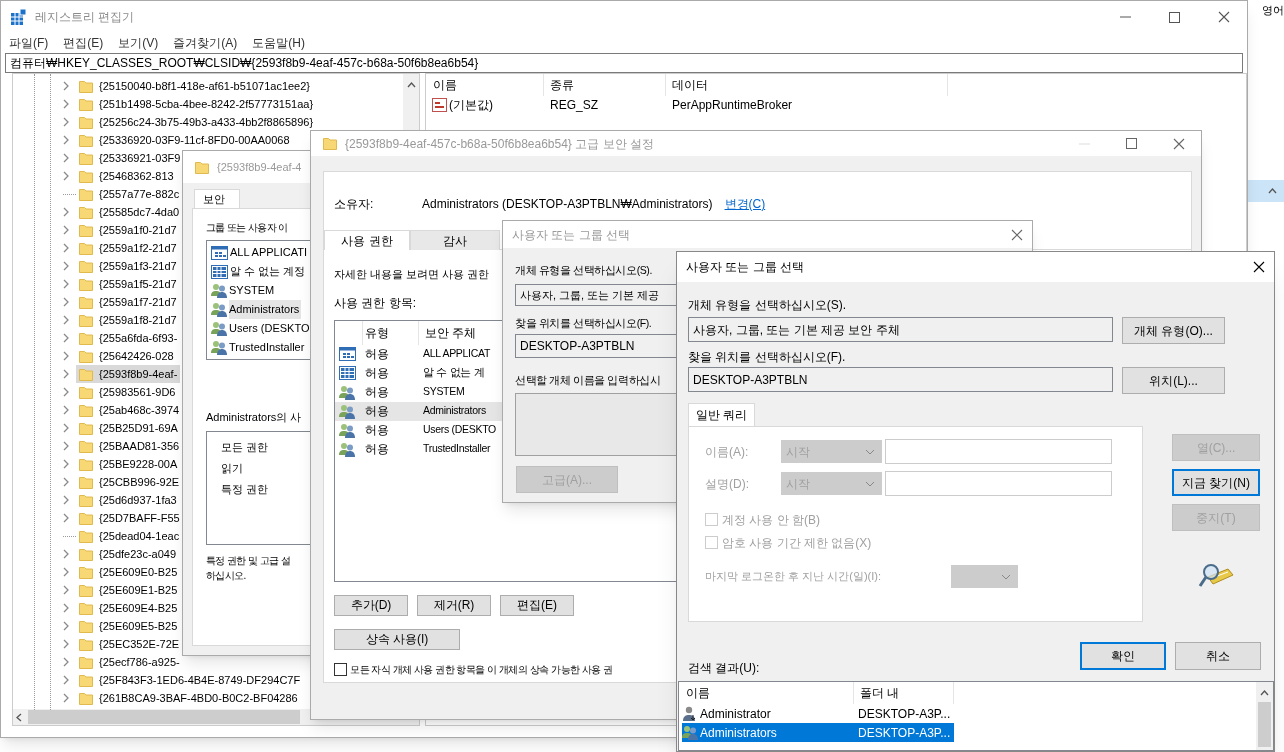 The height and width of the screenshot is (752, 1284). Describe the element at coordinates (248, 568) in the screenshot. I see `help-text: 특정 권한 및 고급 설 하십시오.` at that location.